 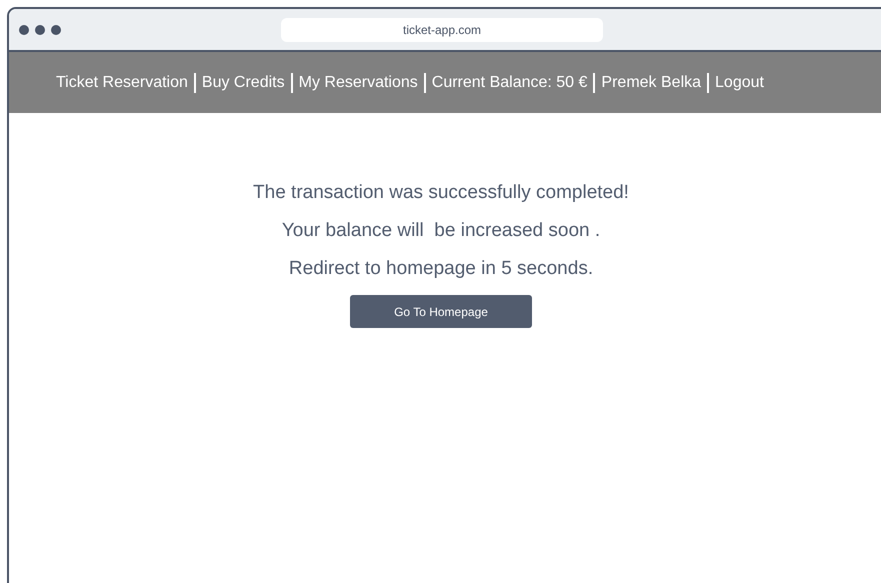 What do you see at coordinates (509, 82) in the screenshot?
I see `nav-link: Current Balance: 50 €` at bounding box center [509, 82].